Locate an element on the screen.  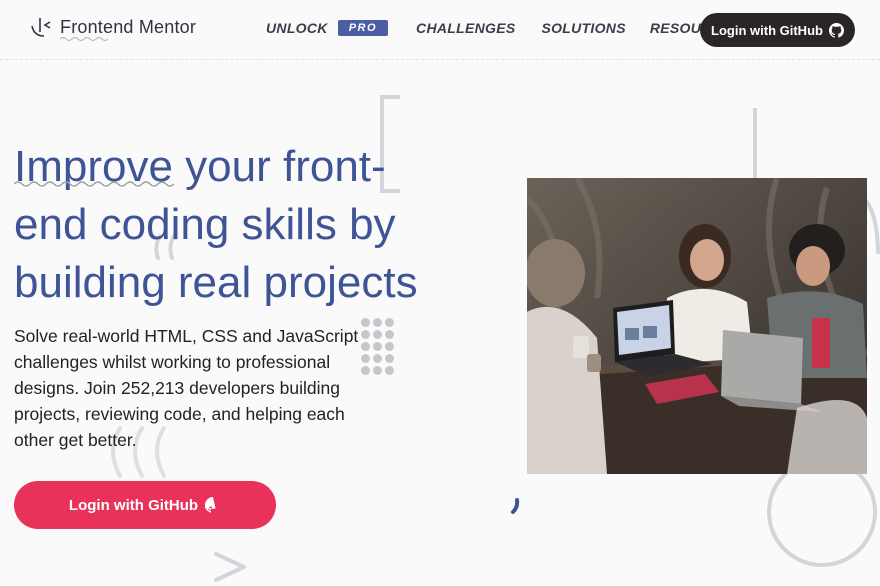
pro-badge: PRO is located at coordinates (363, 28).